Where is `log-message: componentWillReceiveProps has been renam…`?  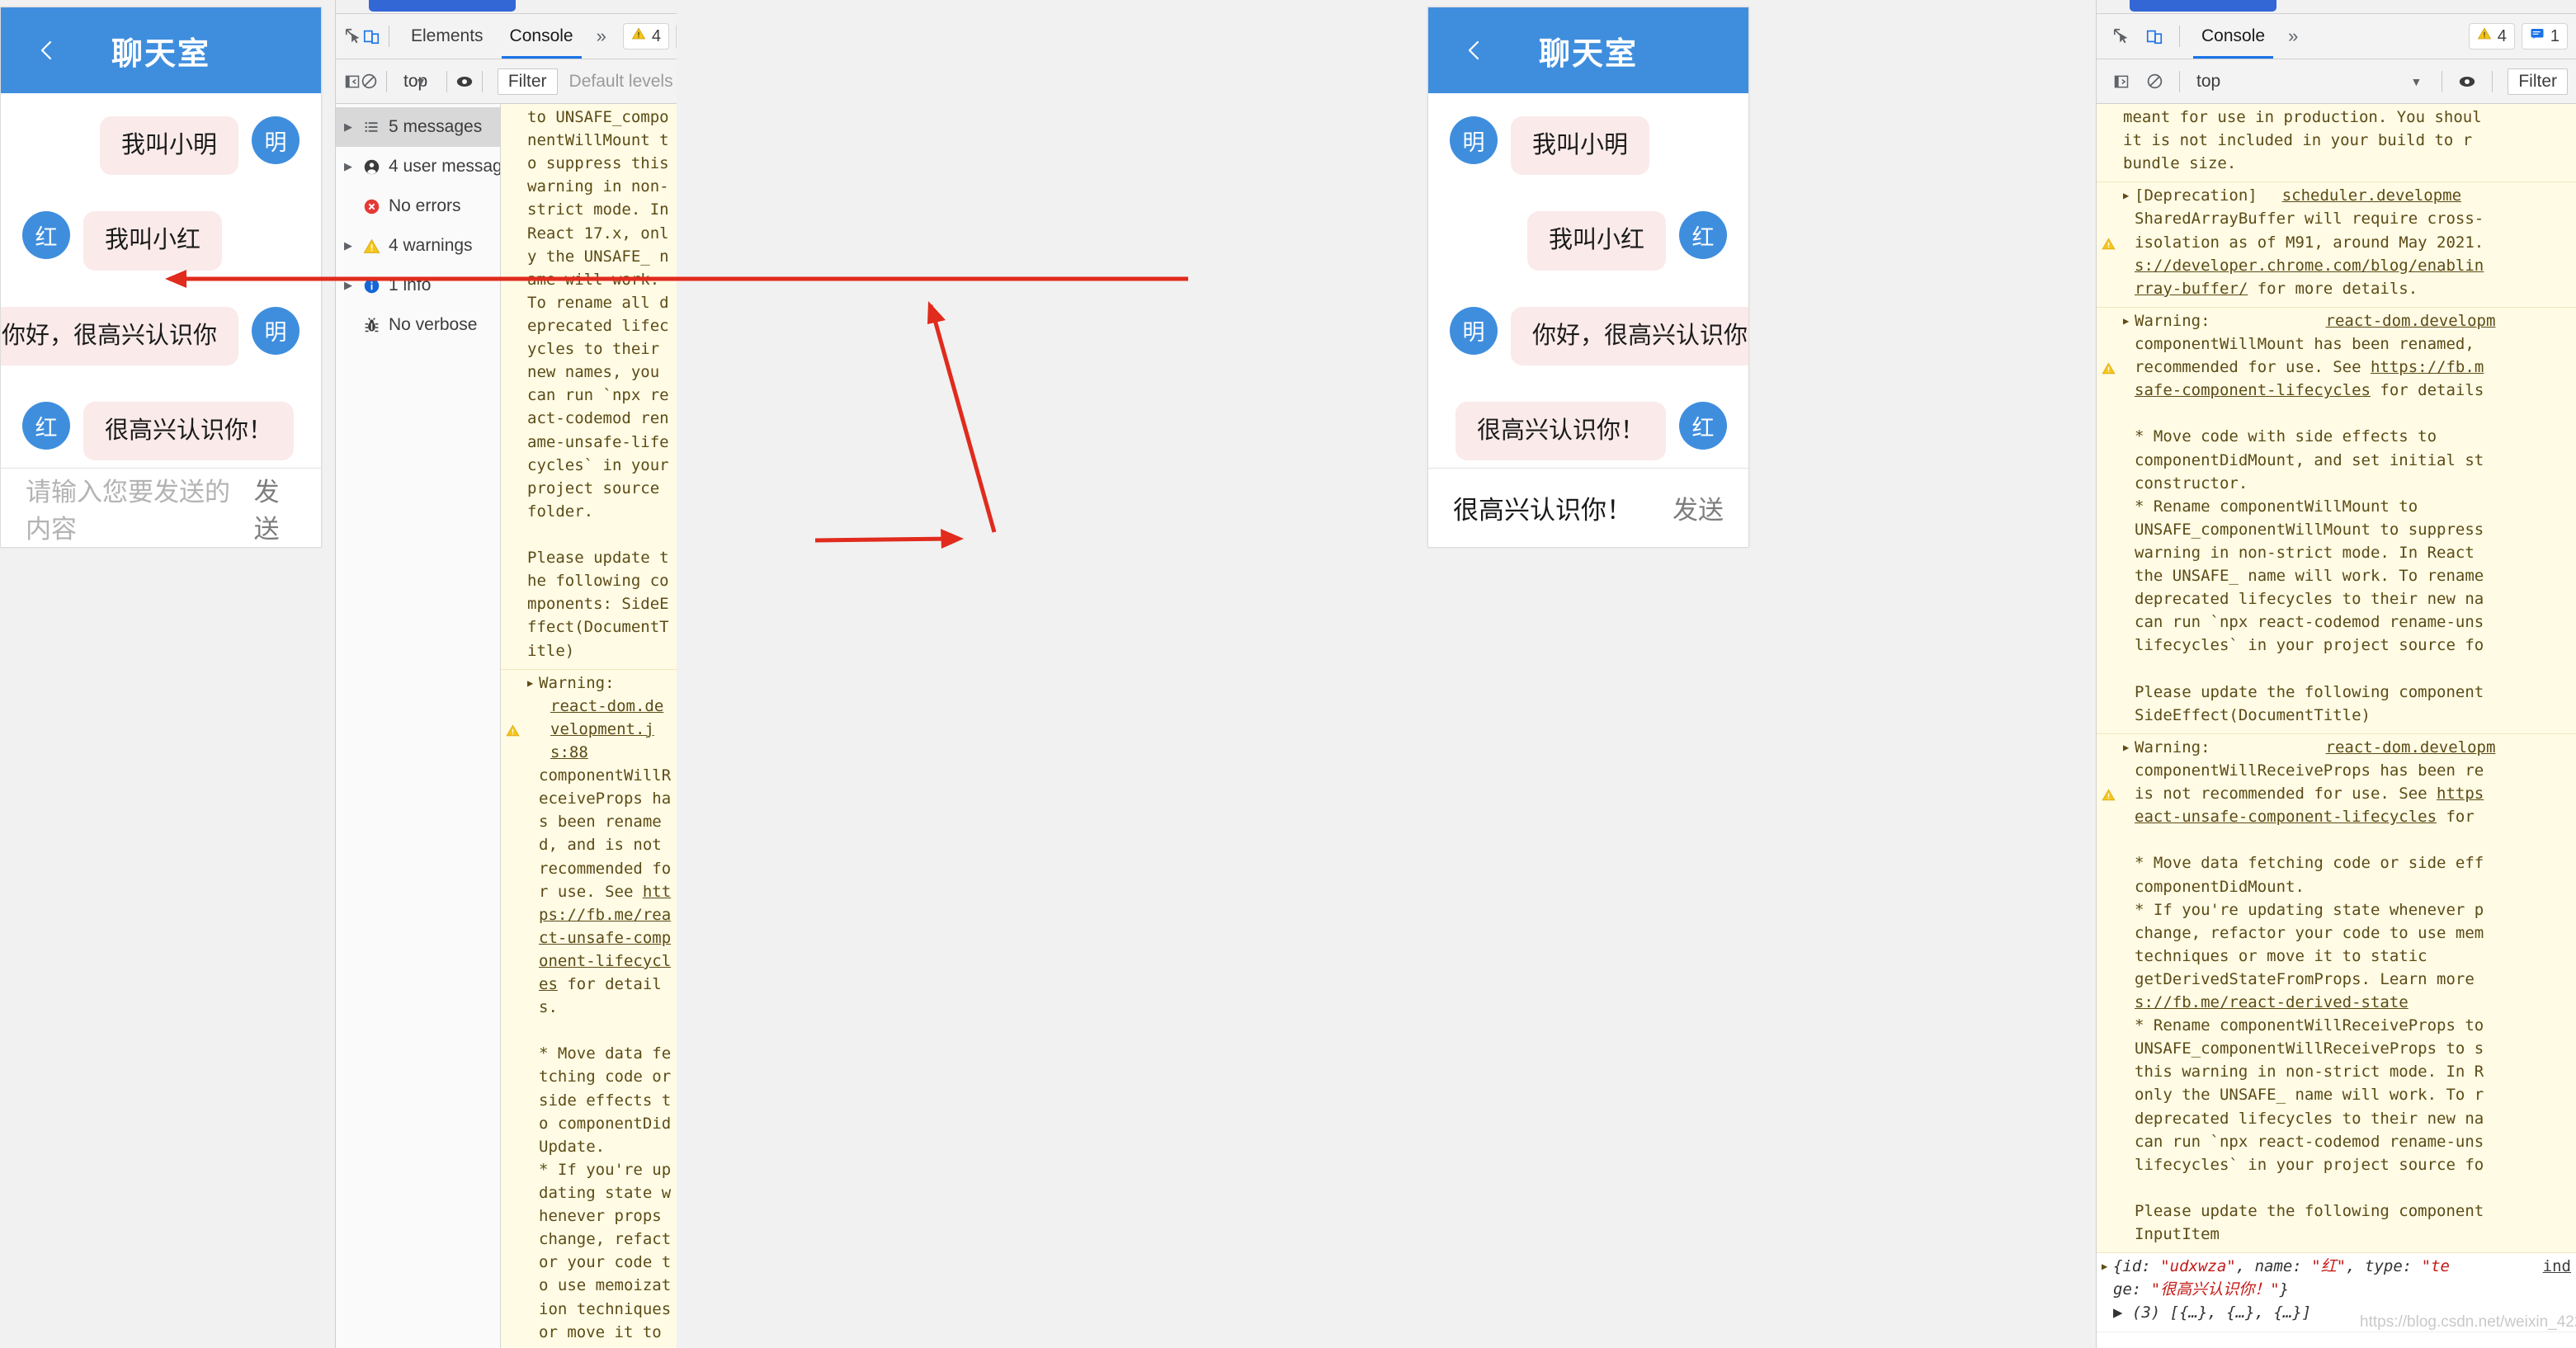
log-message: componentWillReceiveProps has been renam… is located at coordinates (605, 833).